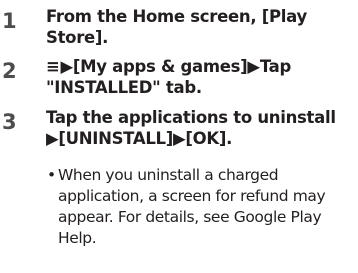 The width and height of the screenshot is (358, 273). I want to click on note-line: appear. For details, see Google Play, so click(190, 217).